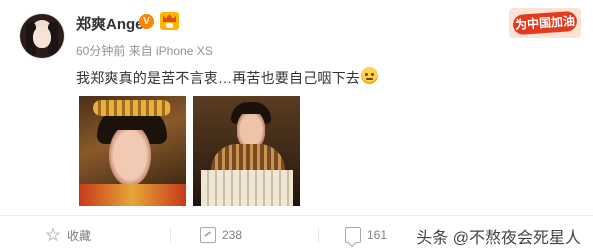 This screenshot has width=593, height=249. I want to click on image1-headdress, so click(132, 108).